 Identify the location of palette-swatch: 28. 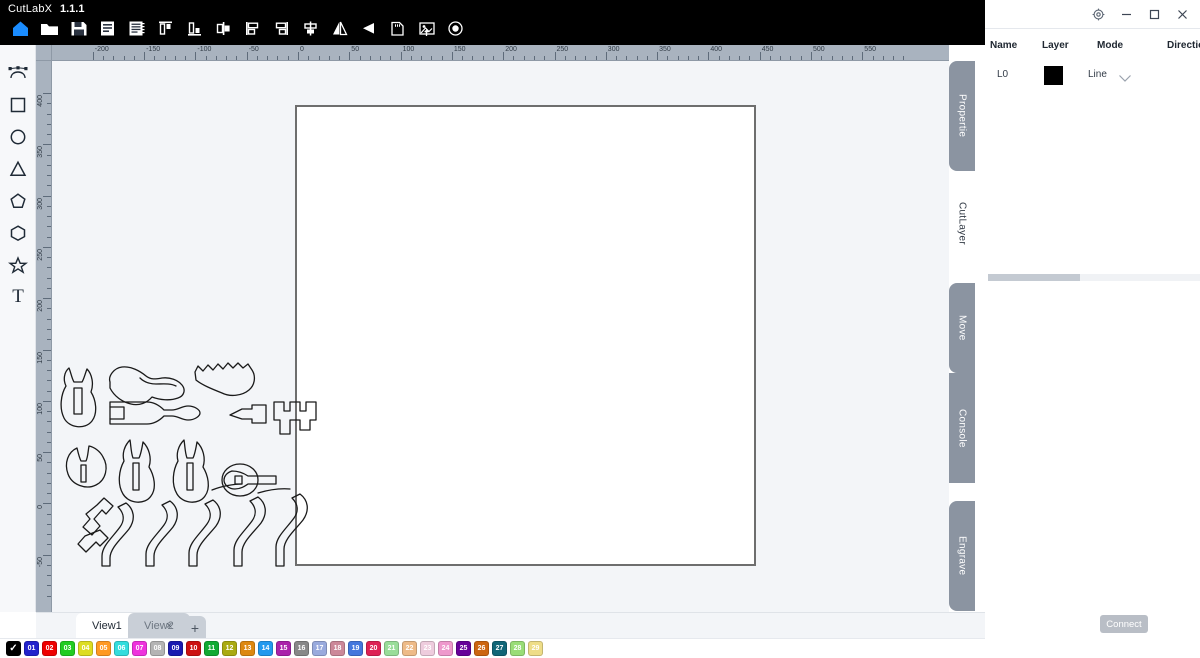
(517, 648).